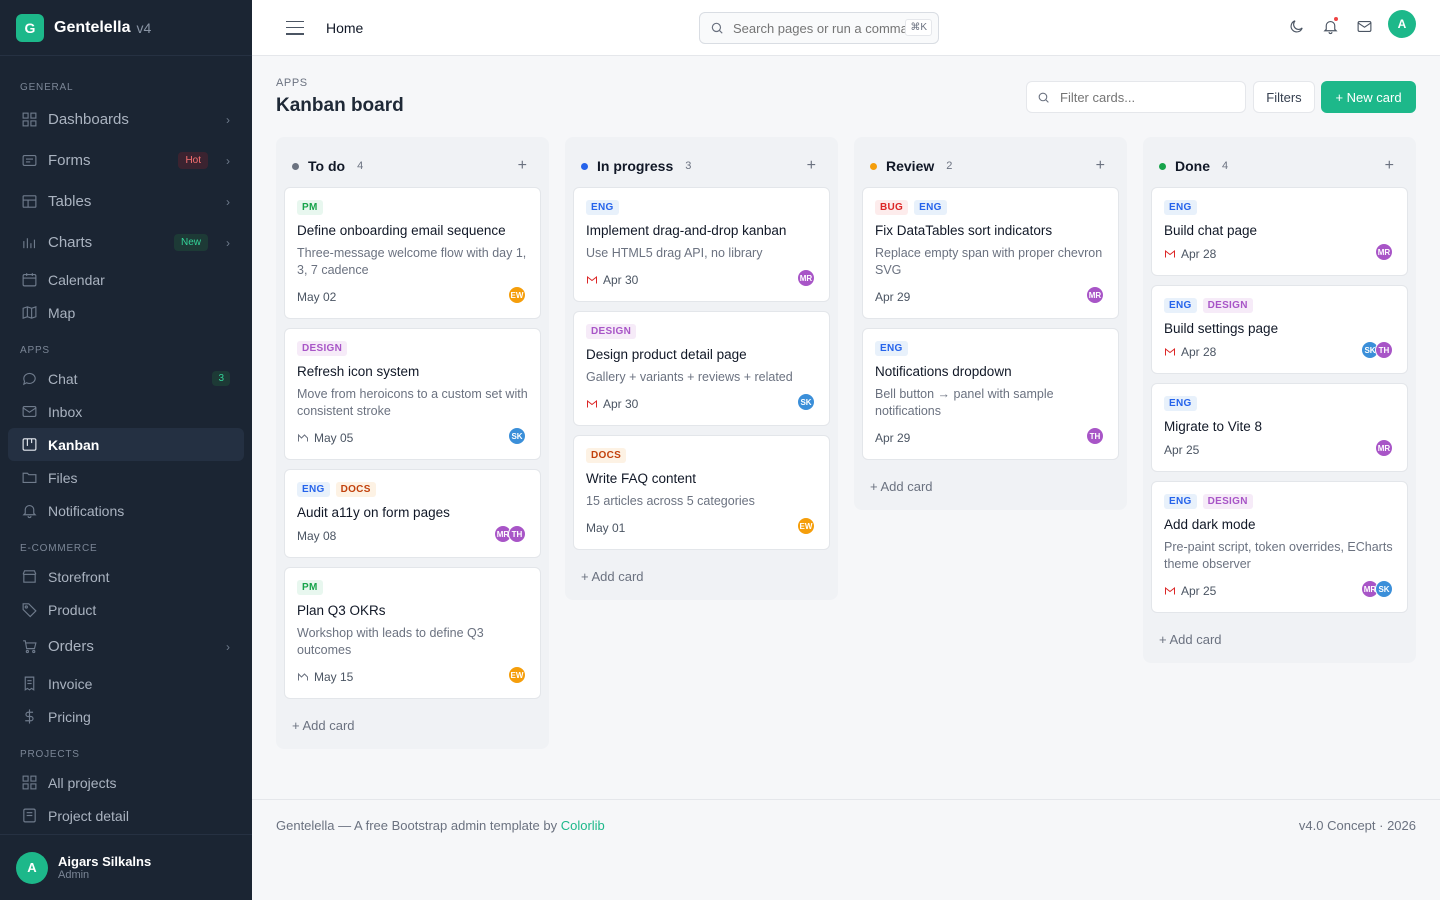 This screenshot has height=900, width=1440. I want to click on sidebar-item-calendar: Calendar, so click(126, 279).